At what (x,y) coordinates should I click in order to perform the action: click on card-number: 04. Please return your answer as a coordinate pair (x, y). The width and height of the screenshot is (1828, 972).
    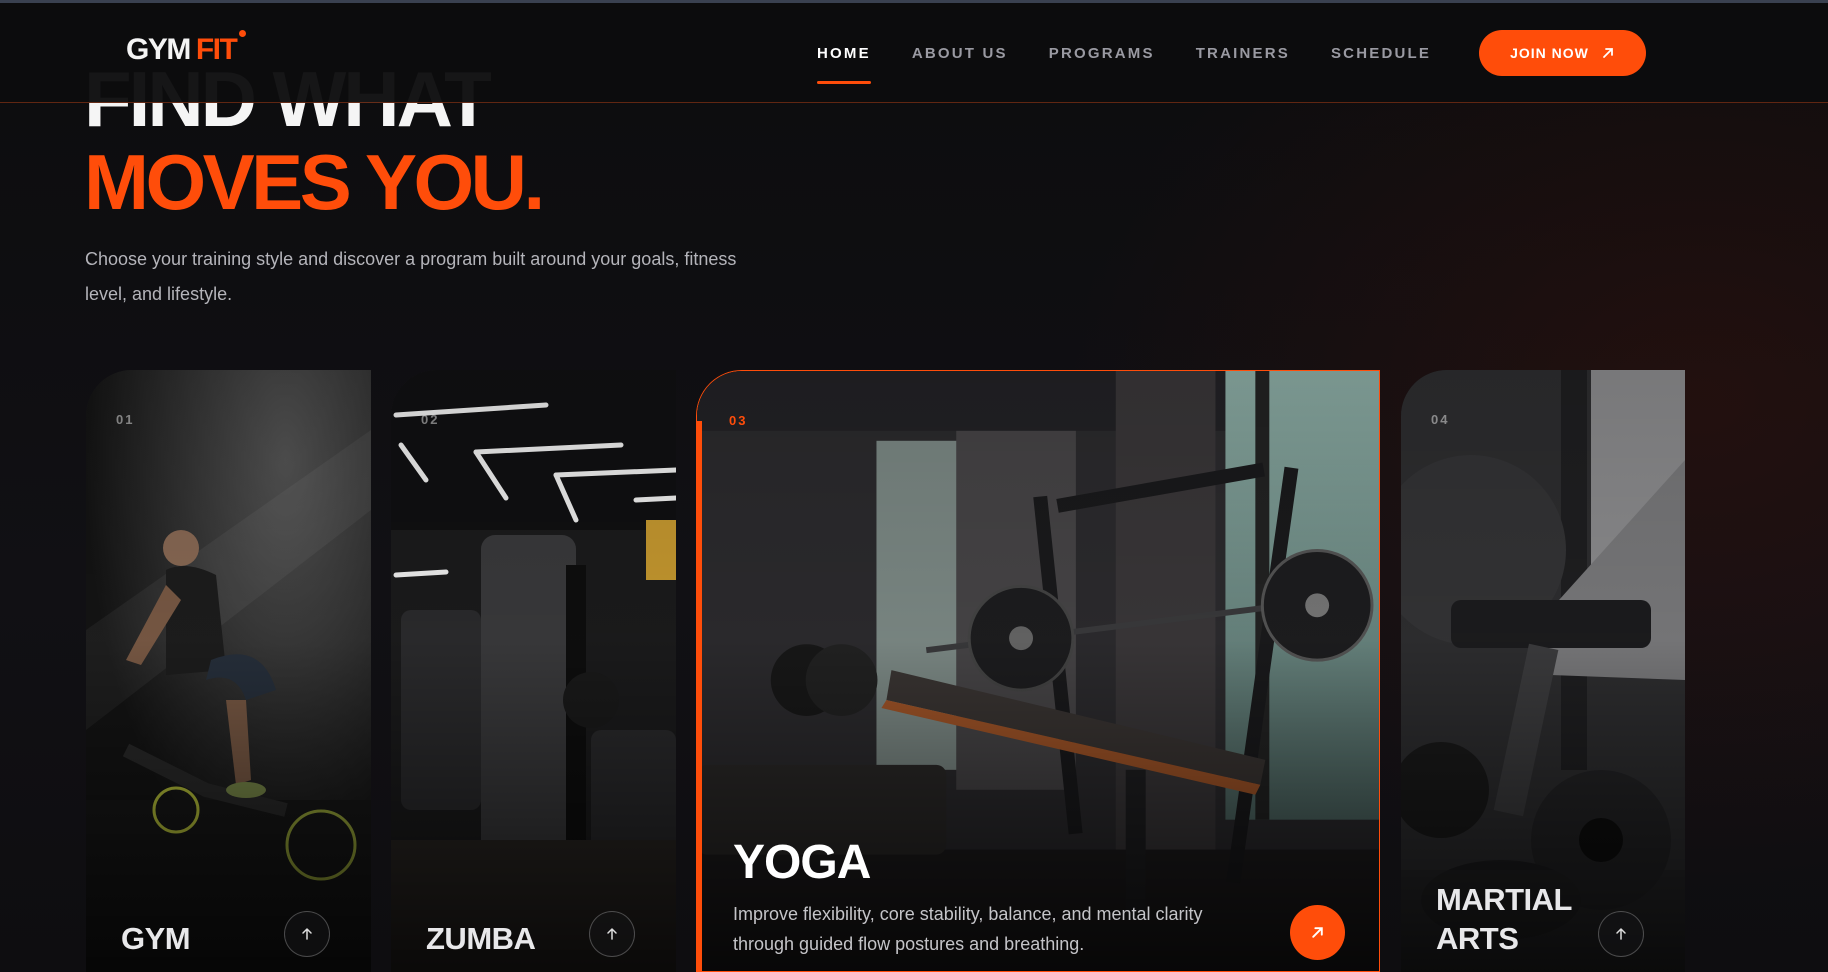
    Looking at the image, I should click on (1440, 419).